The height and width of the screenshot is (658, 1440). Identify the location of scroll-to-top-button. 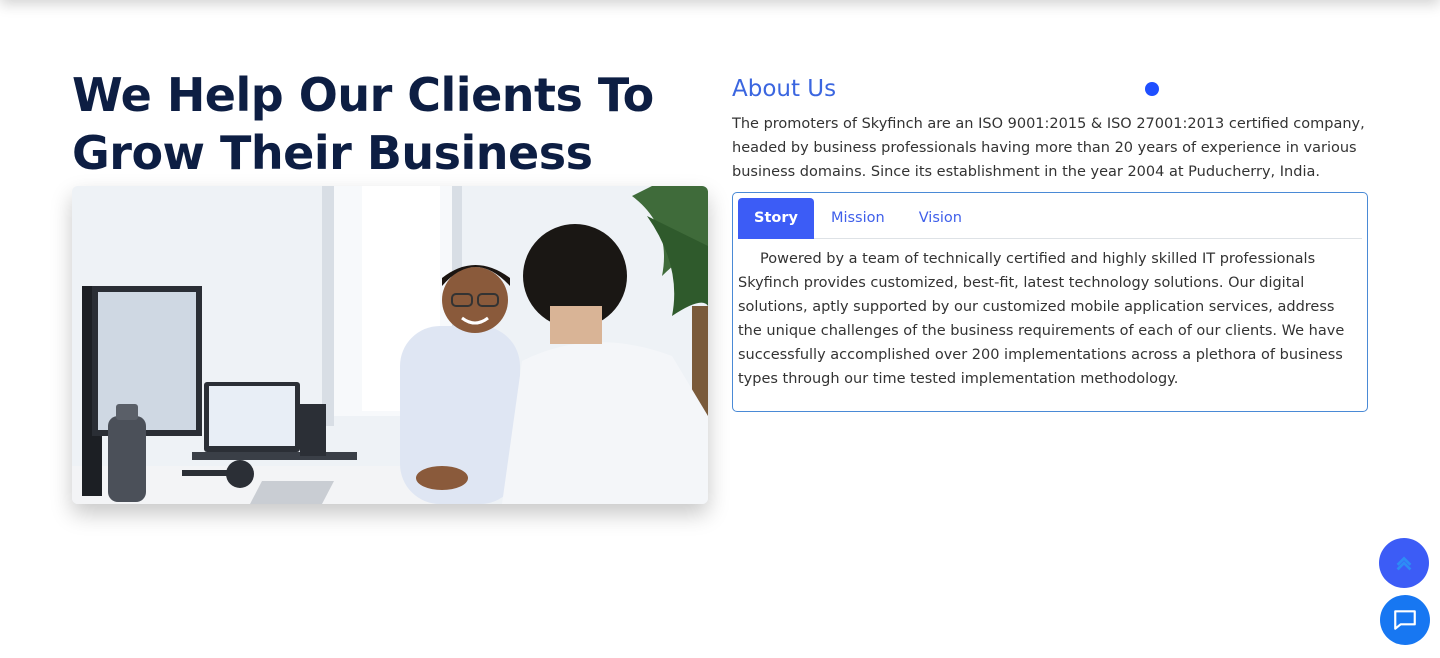
(1404, 563).